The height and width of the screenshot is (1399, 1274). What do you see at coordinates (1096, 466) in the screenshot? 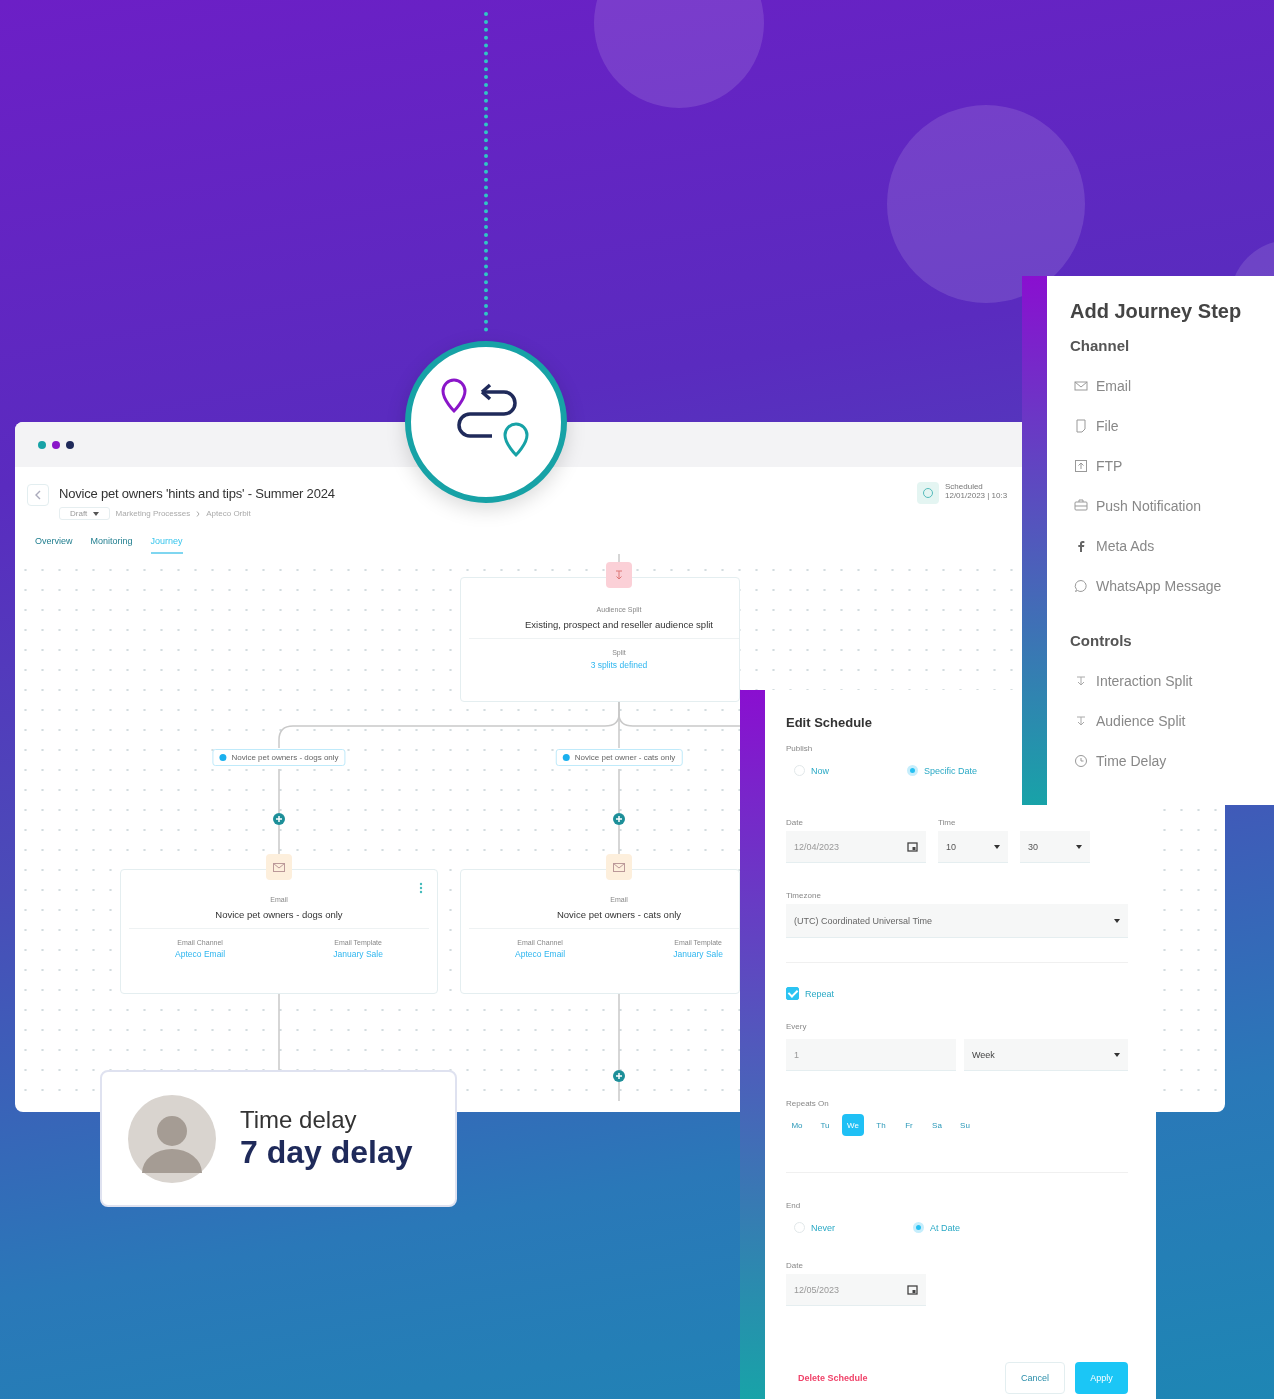
I see `step-option: FTP` at bounding box center [1096, 466].